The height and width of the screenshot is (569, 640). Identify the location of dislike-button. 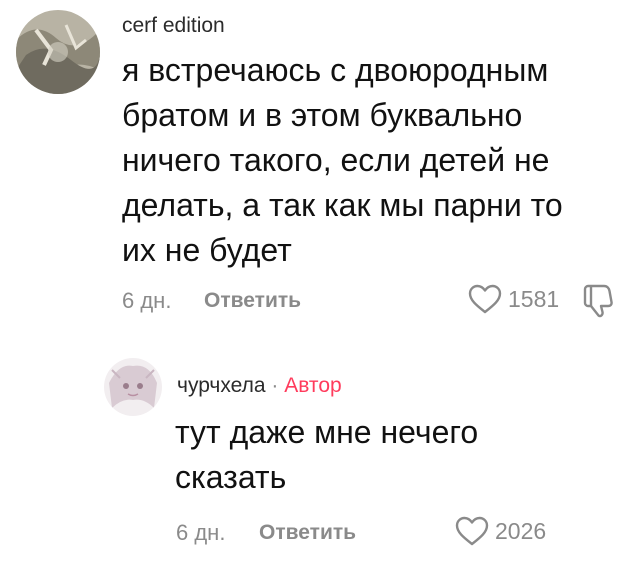
(598, 303).